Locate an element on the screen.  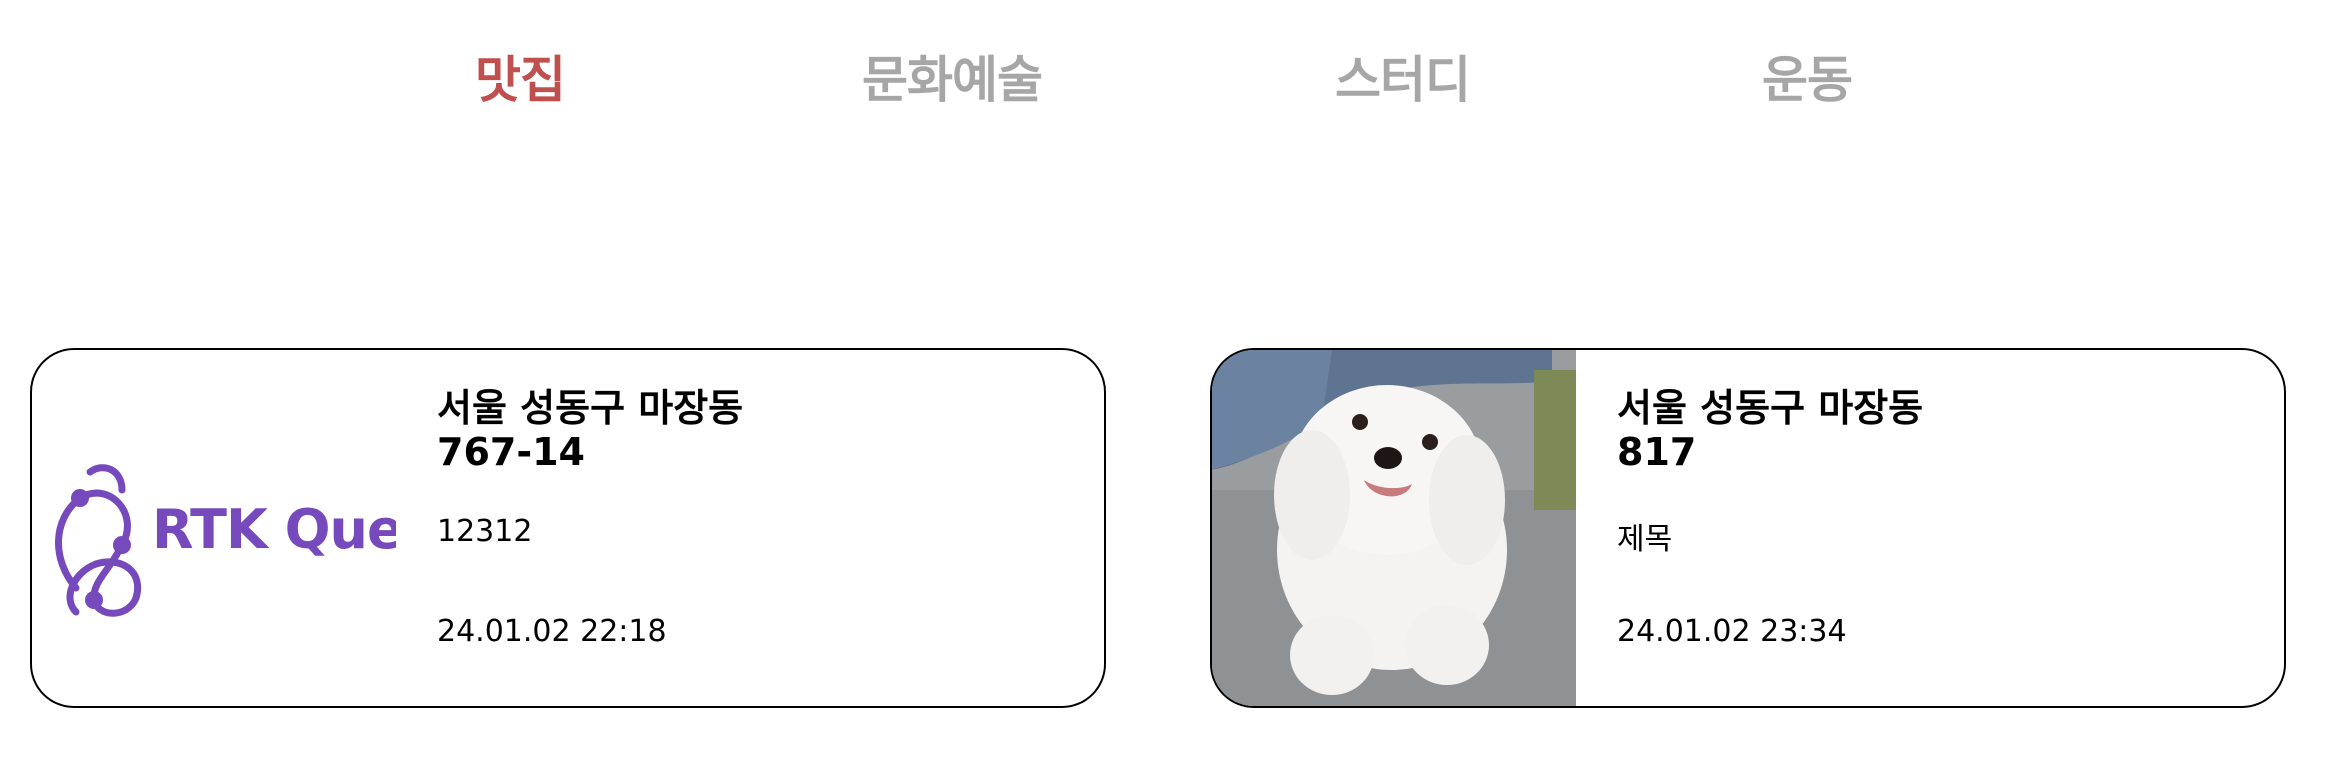
card-date: 24.01.02 23:34 is located at coordinates (1732, 631).